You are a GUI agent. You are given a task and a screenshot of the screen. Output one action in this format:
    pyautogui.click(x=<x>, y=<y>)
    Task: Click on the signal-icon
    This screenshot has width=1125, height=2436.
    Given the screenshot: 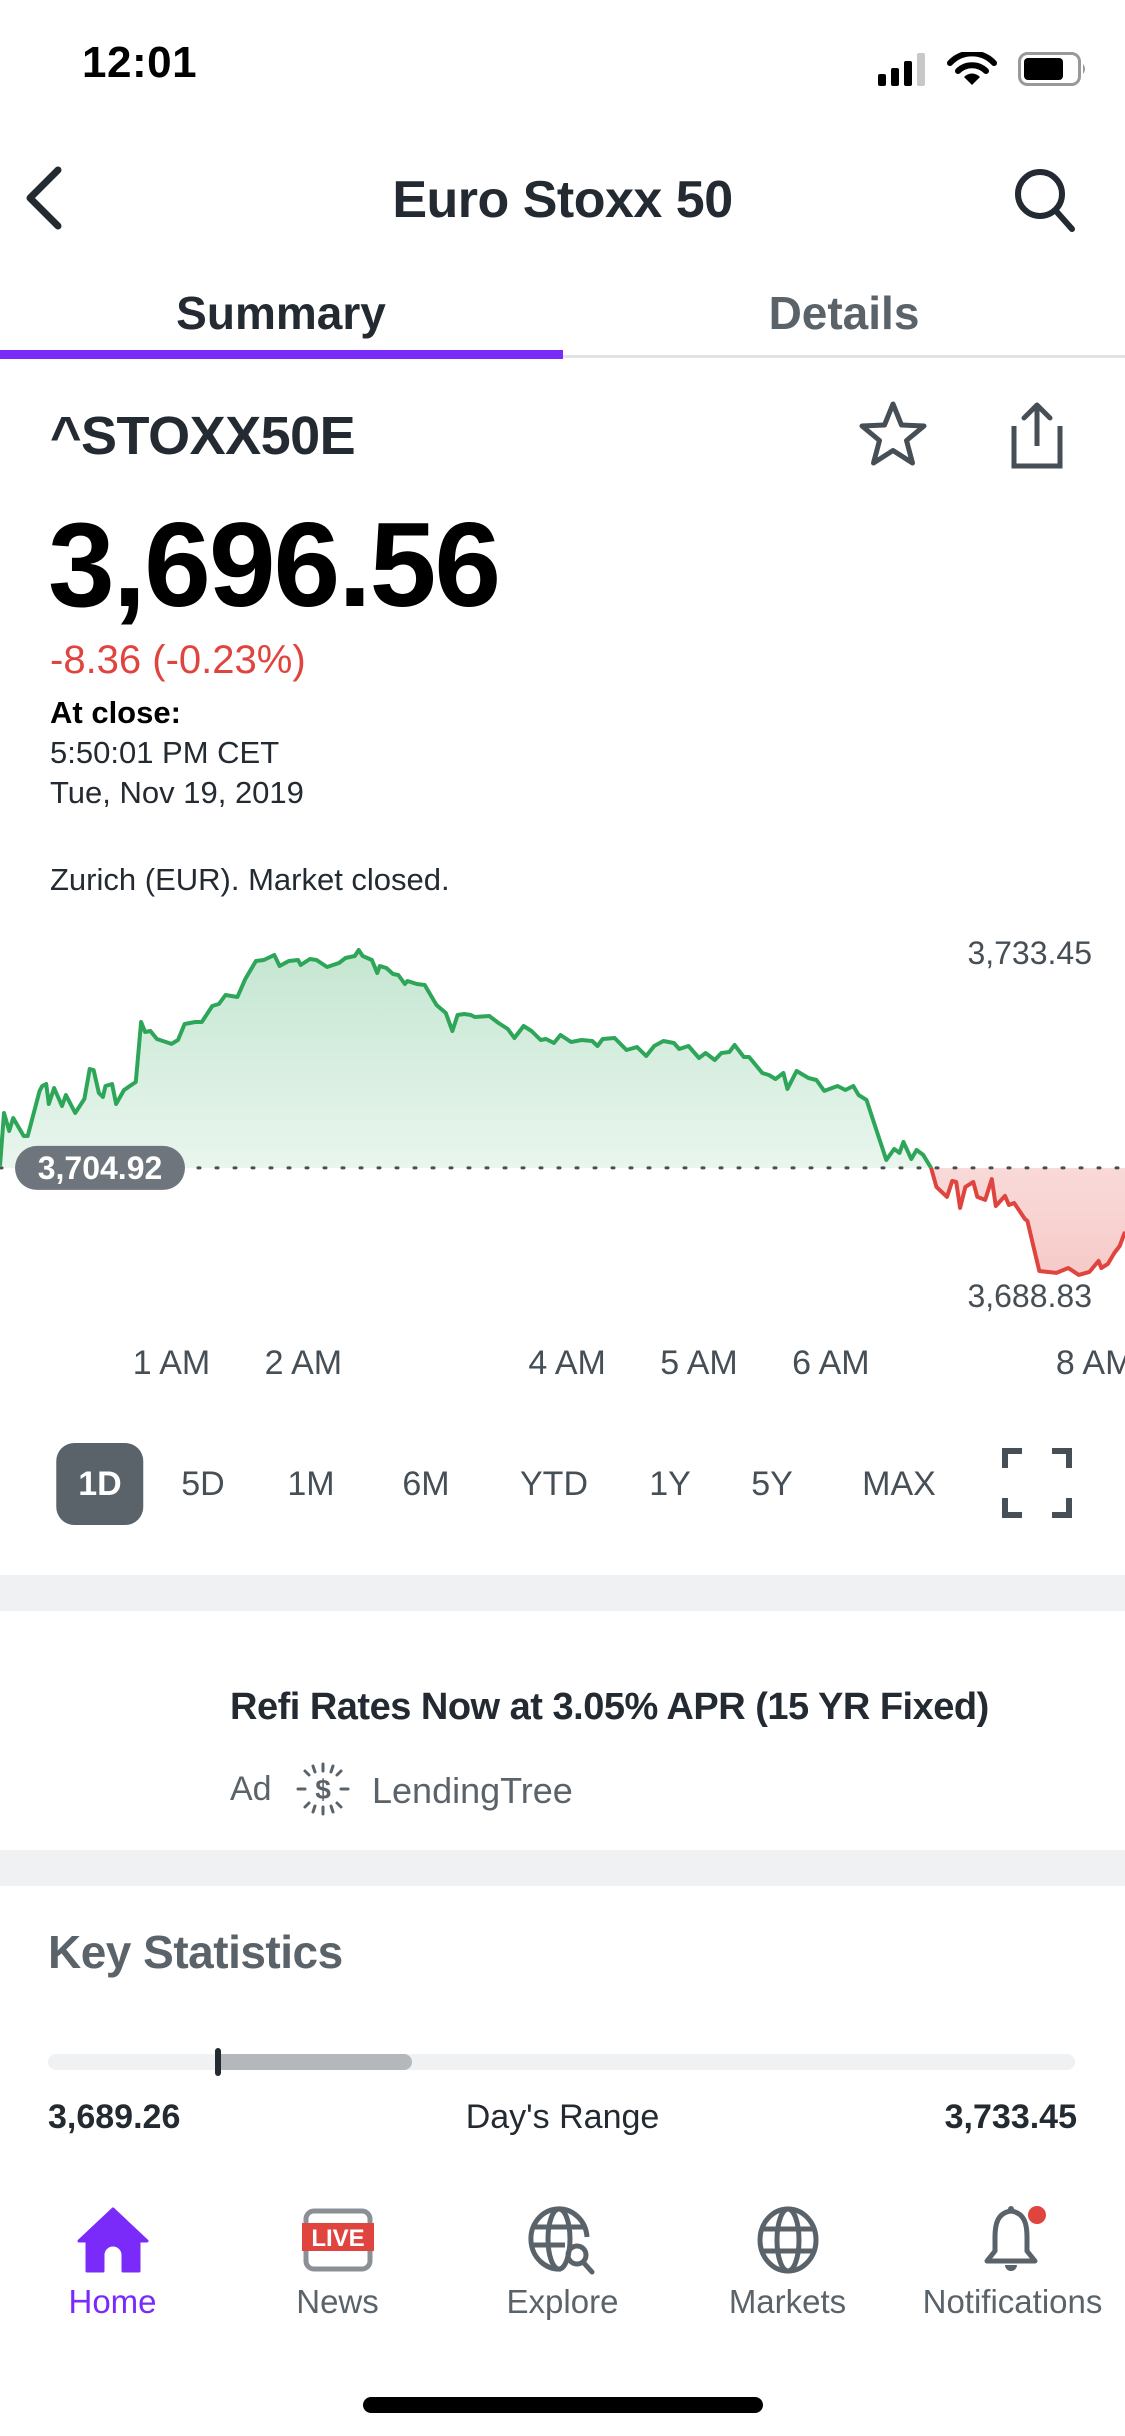 What is the action you would take?
    pyautogui.click(x=901, y=69)
    